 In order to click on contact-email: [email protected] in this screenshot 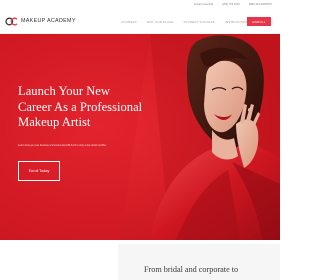, I will do `click(203, 4)`.